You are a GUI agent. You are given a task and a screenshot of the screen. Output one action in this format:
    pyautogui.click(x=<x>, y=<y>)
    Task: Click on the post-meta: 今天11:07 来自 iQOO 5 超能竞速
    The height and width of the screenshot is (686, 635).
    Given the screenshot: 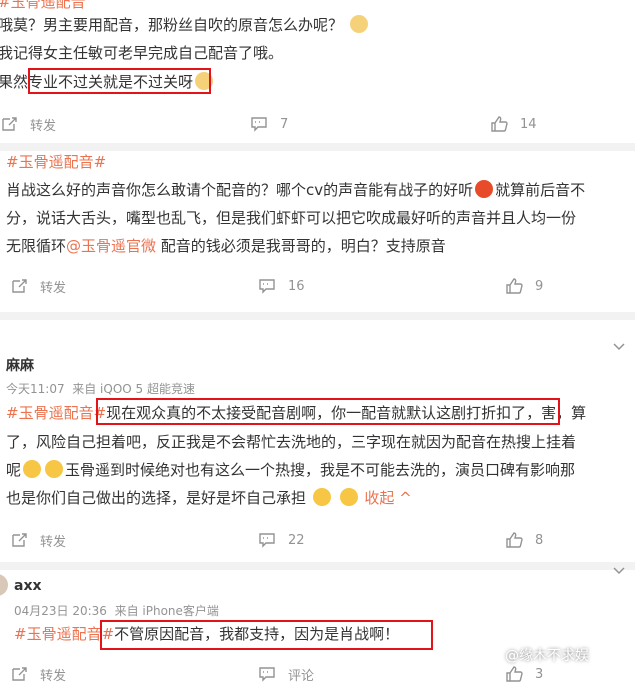 What is the action you would take?
    pyautogui.click(x=100, y=389)
    